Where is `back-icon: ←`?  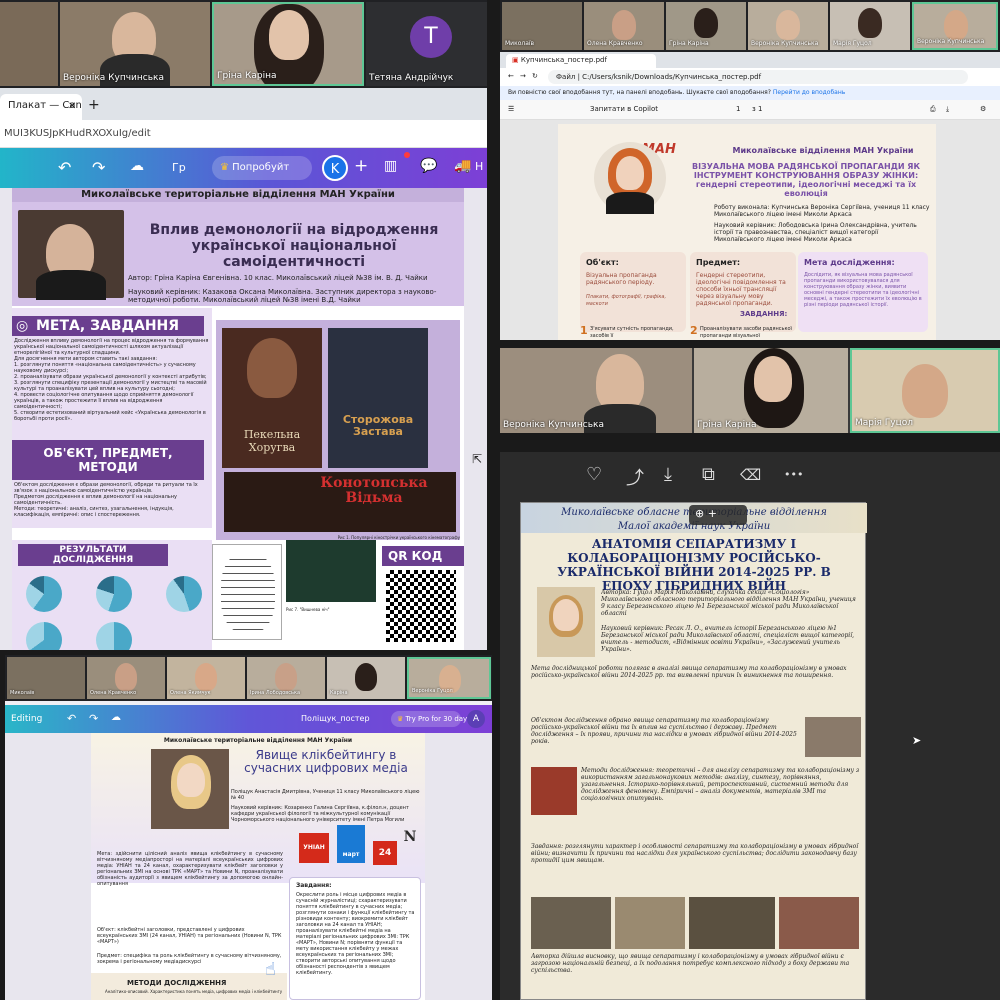 back-icon: ← is located at coordinates (511, 76).